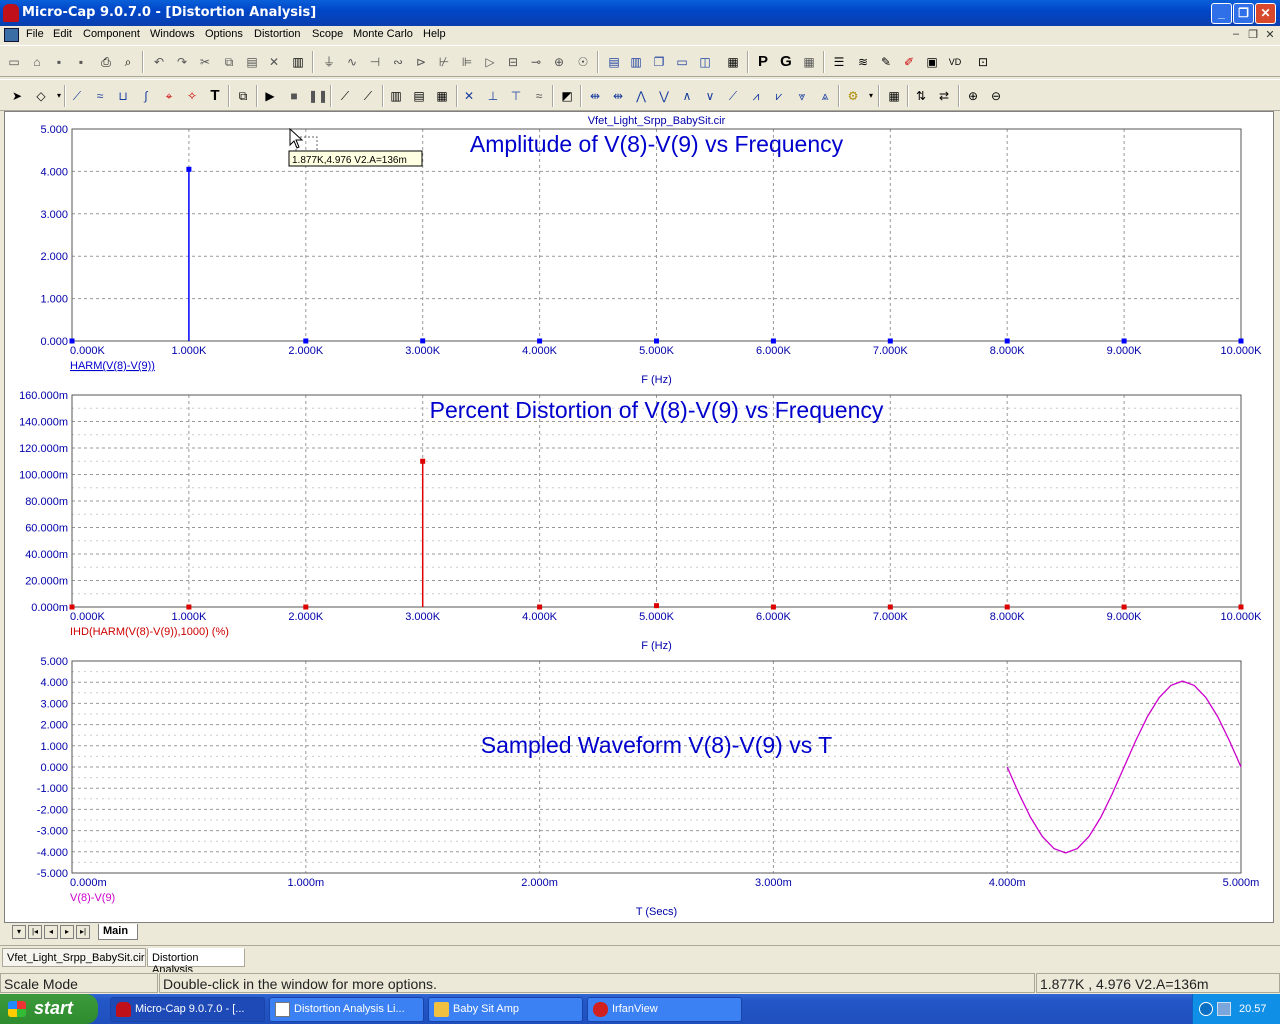  I want to click on diode-icon: ⊳, so click(421, 62).